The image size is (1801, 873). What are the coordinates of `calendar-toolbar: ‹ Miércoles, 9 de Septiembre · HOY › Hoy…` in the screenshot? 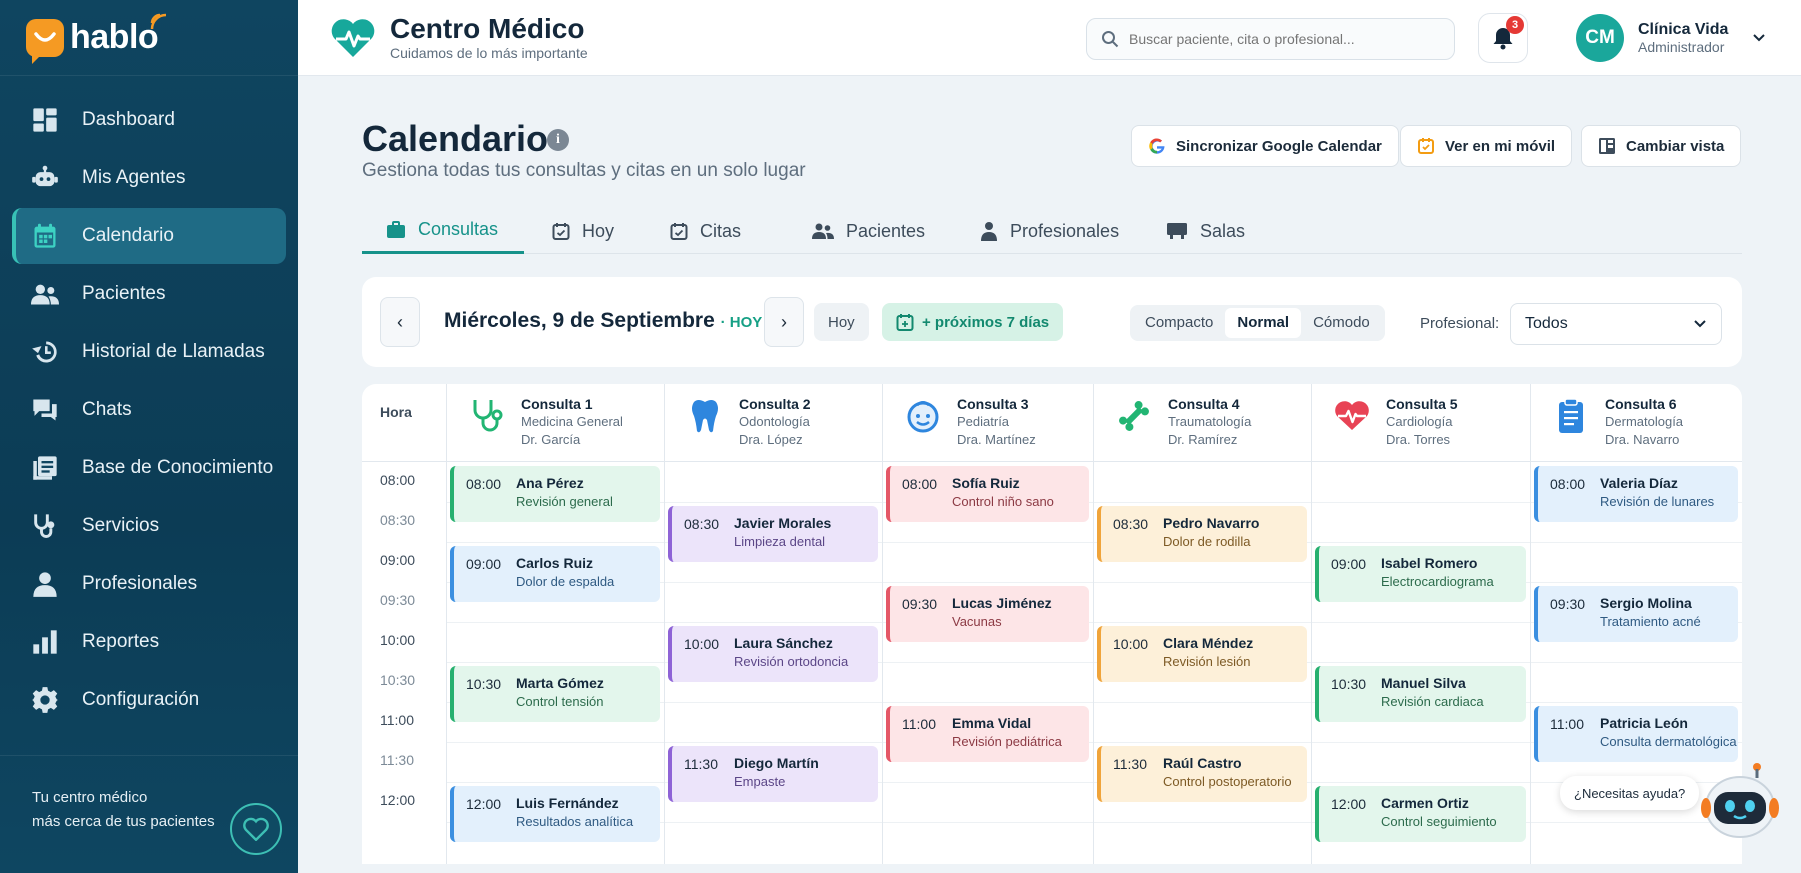 It's located at (1052, 322).